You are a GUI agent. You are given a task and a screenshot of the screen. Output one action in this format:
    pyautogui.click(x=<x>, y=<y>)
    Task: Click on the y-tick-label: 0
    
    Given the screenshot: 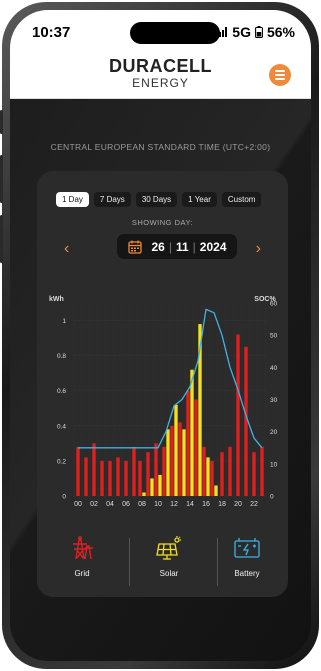 What is the action you would take?
    pyautogui.click(x=64, y=497)
    